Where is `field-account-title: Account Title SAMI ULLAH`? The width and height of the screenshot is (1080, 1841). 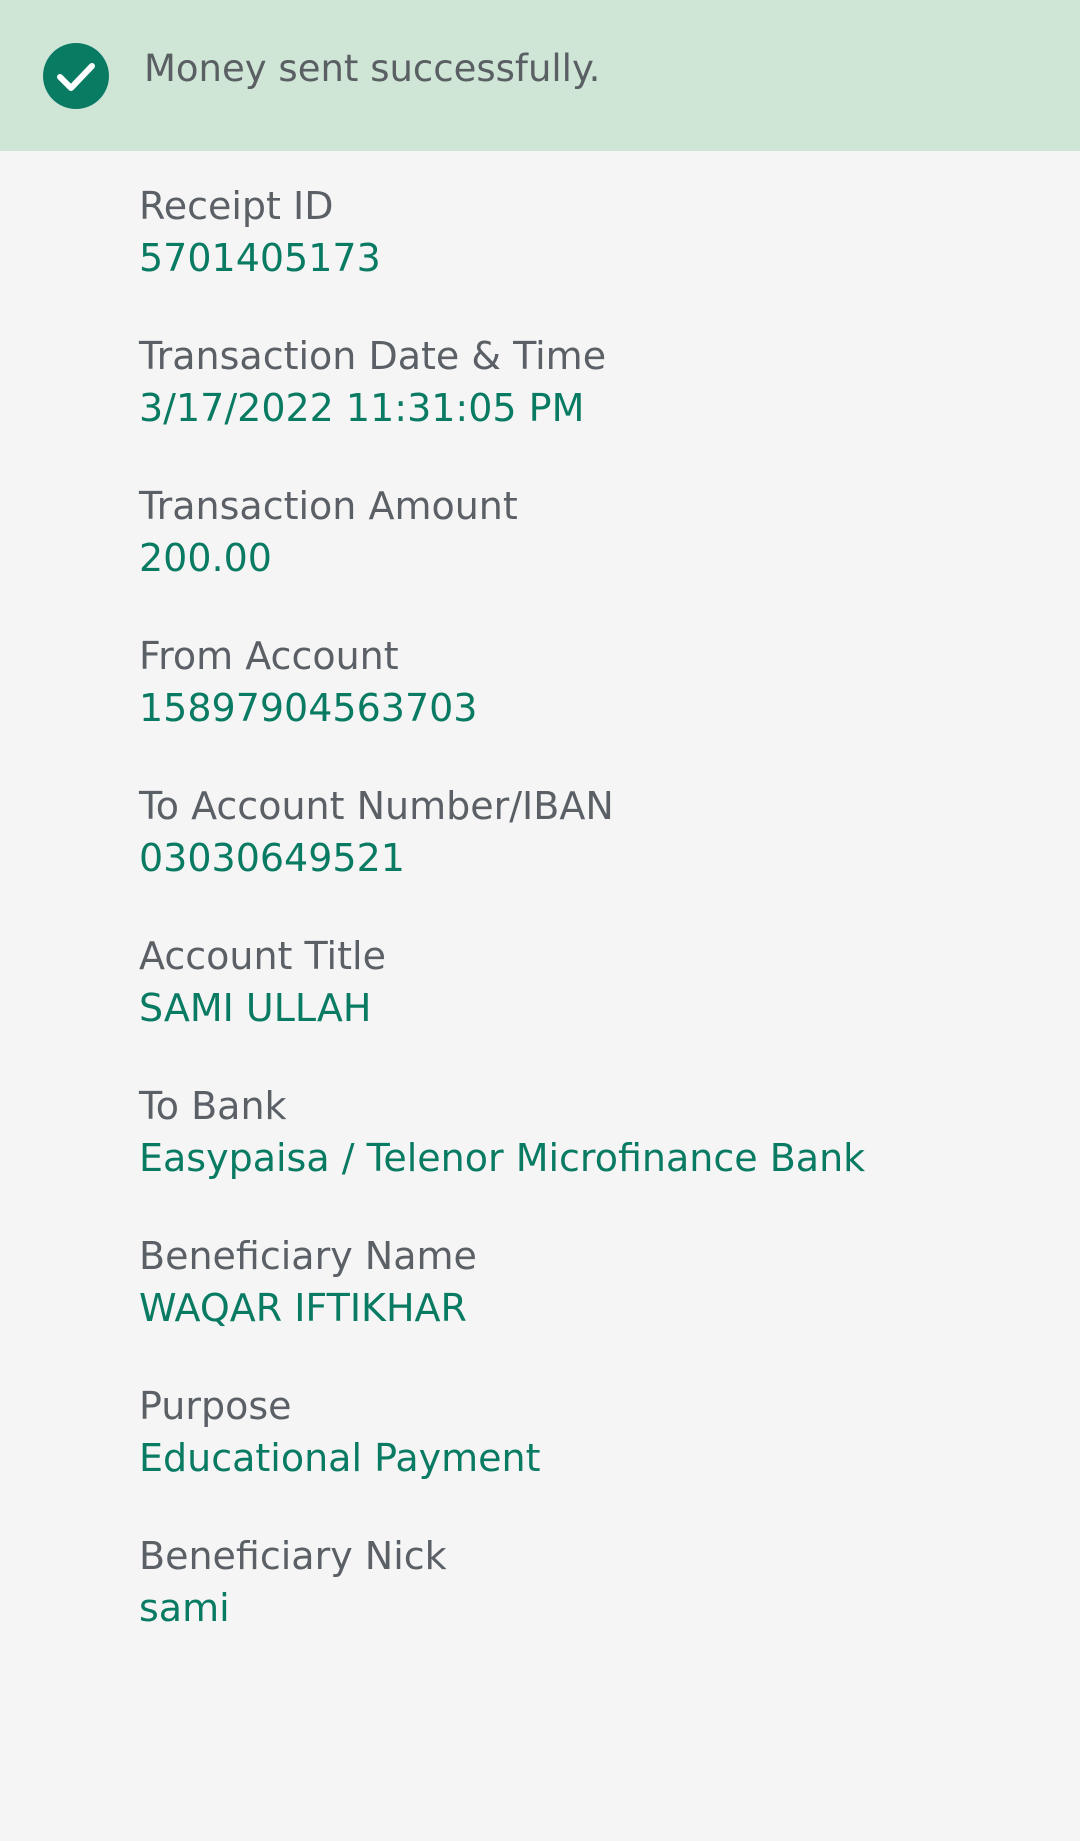 field-account-title: Account Title SAMI ULLAH is located at coordinates (589, 1005).